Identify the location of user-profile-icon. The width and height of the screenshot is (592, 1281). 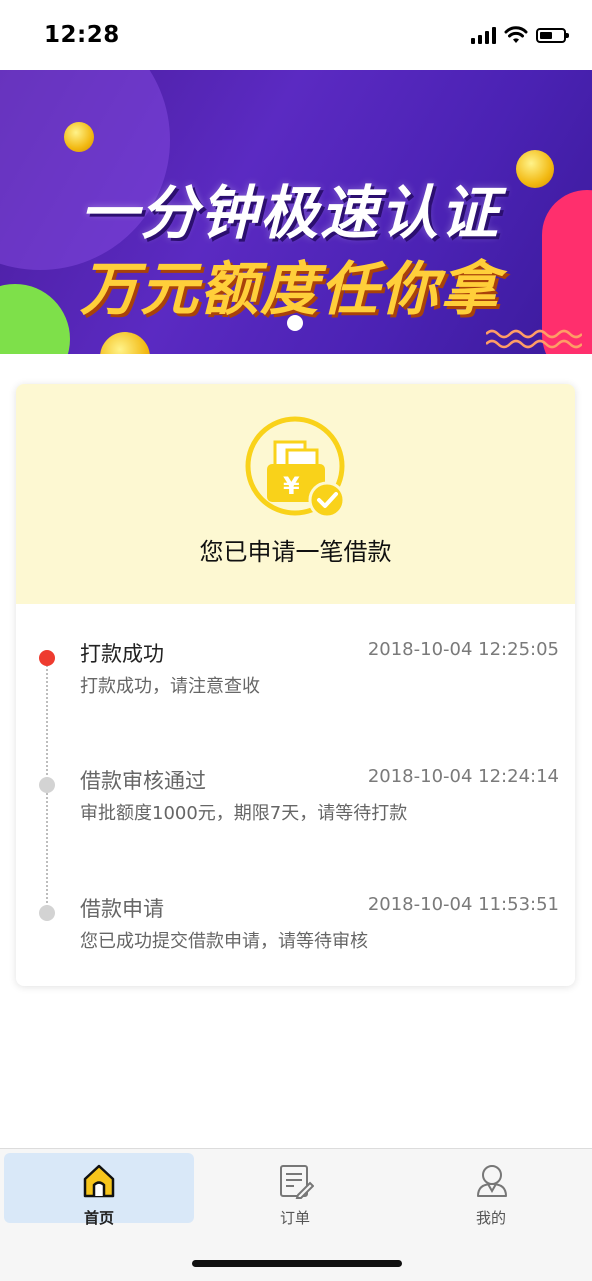
(492, 1181).